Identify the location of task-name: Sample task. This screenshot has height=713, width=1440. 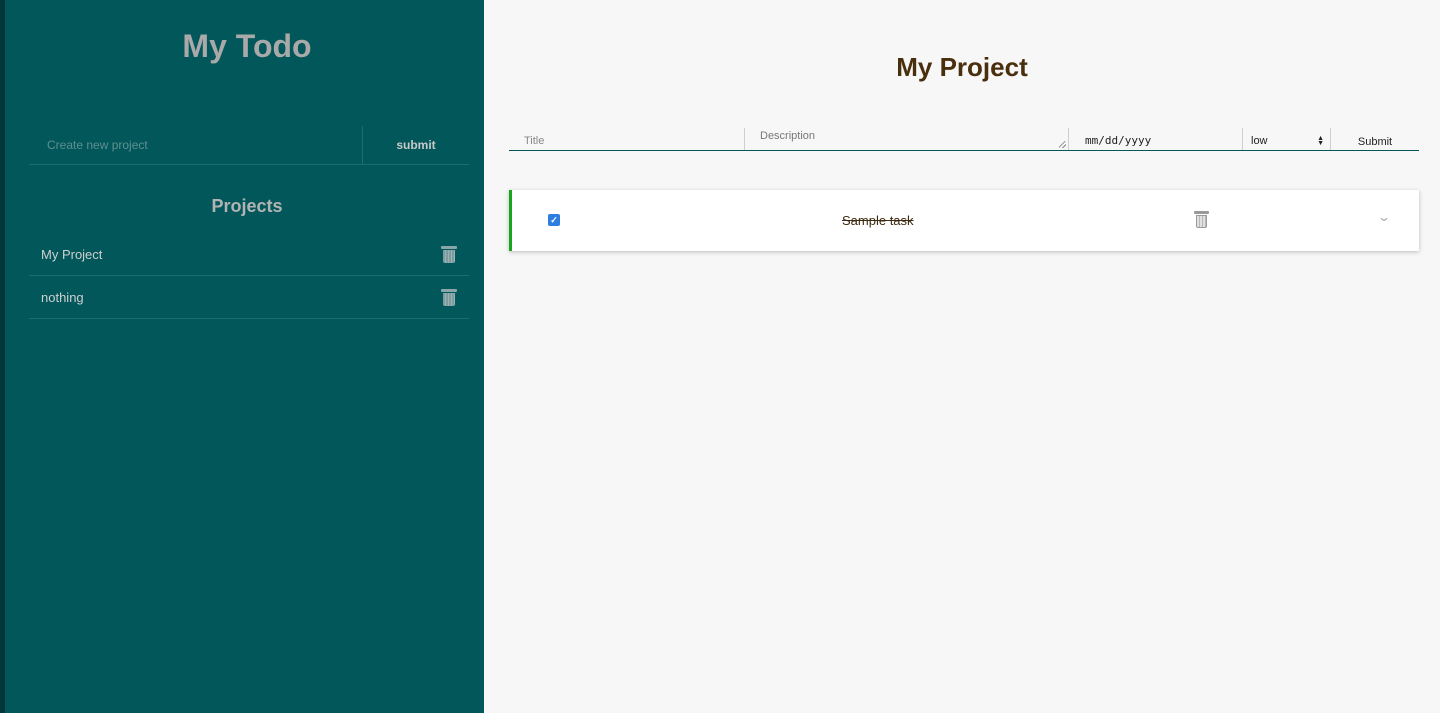
(878, 220).